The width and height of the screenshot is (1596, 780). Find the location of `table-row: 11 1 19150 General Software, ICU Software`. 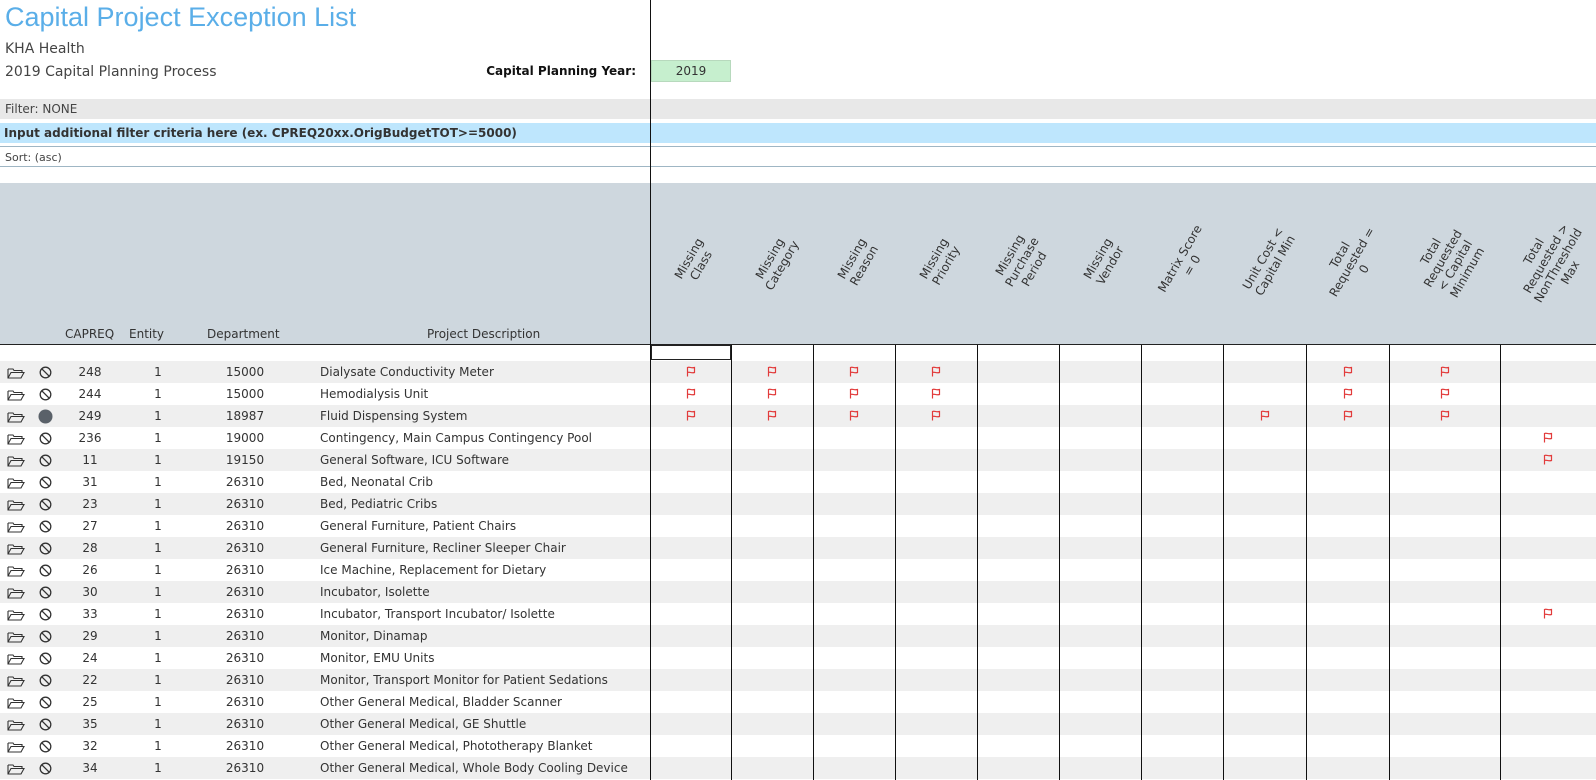

table-row: 11 1 19150 General Software, ICU Software is located at coordinates (798, 460).